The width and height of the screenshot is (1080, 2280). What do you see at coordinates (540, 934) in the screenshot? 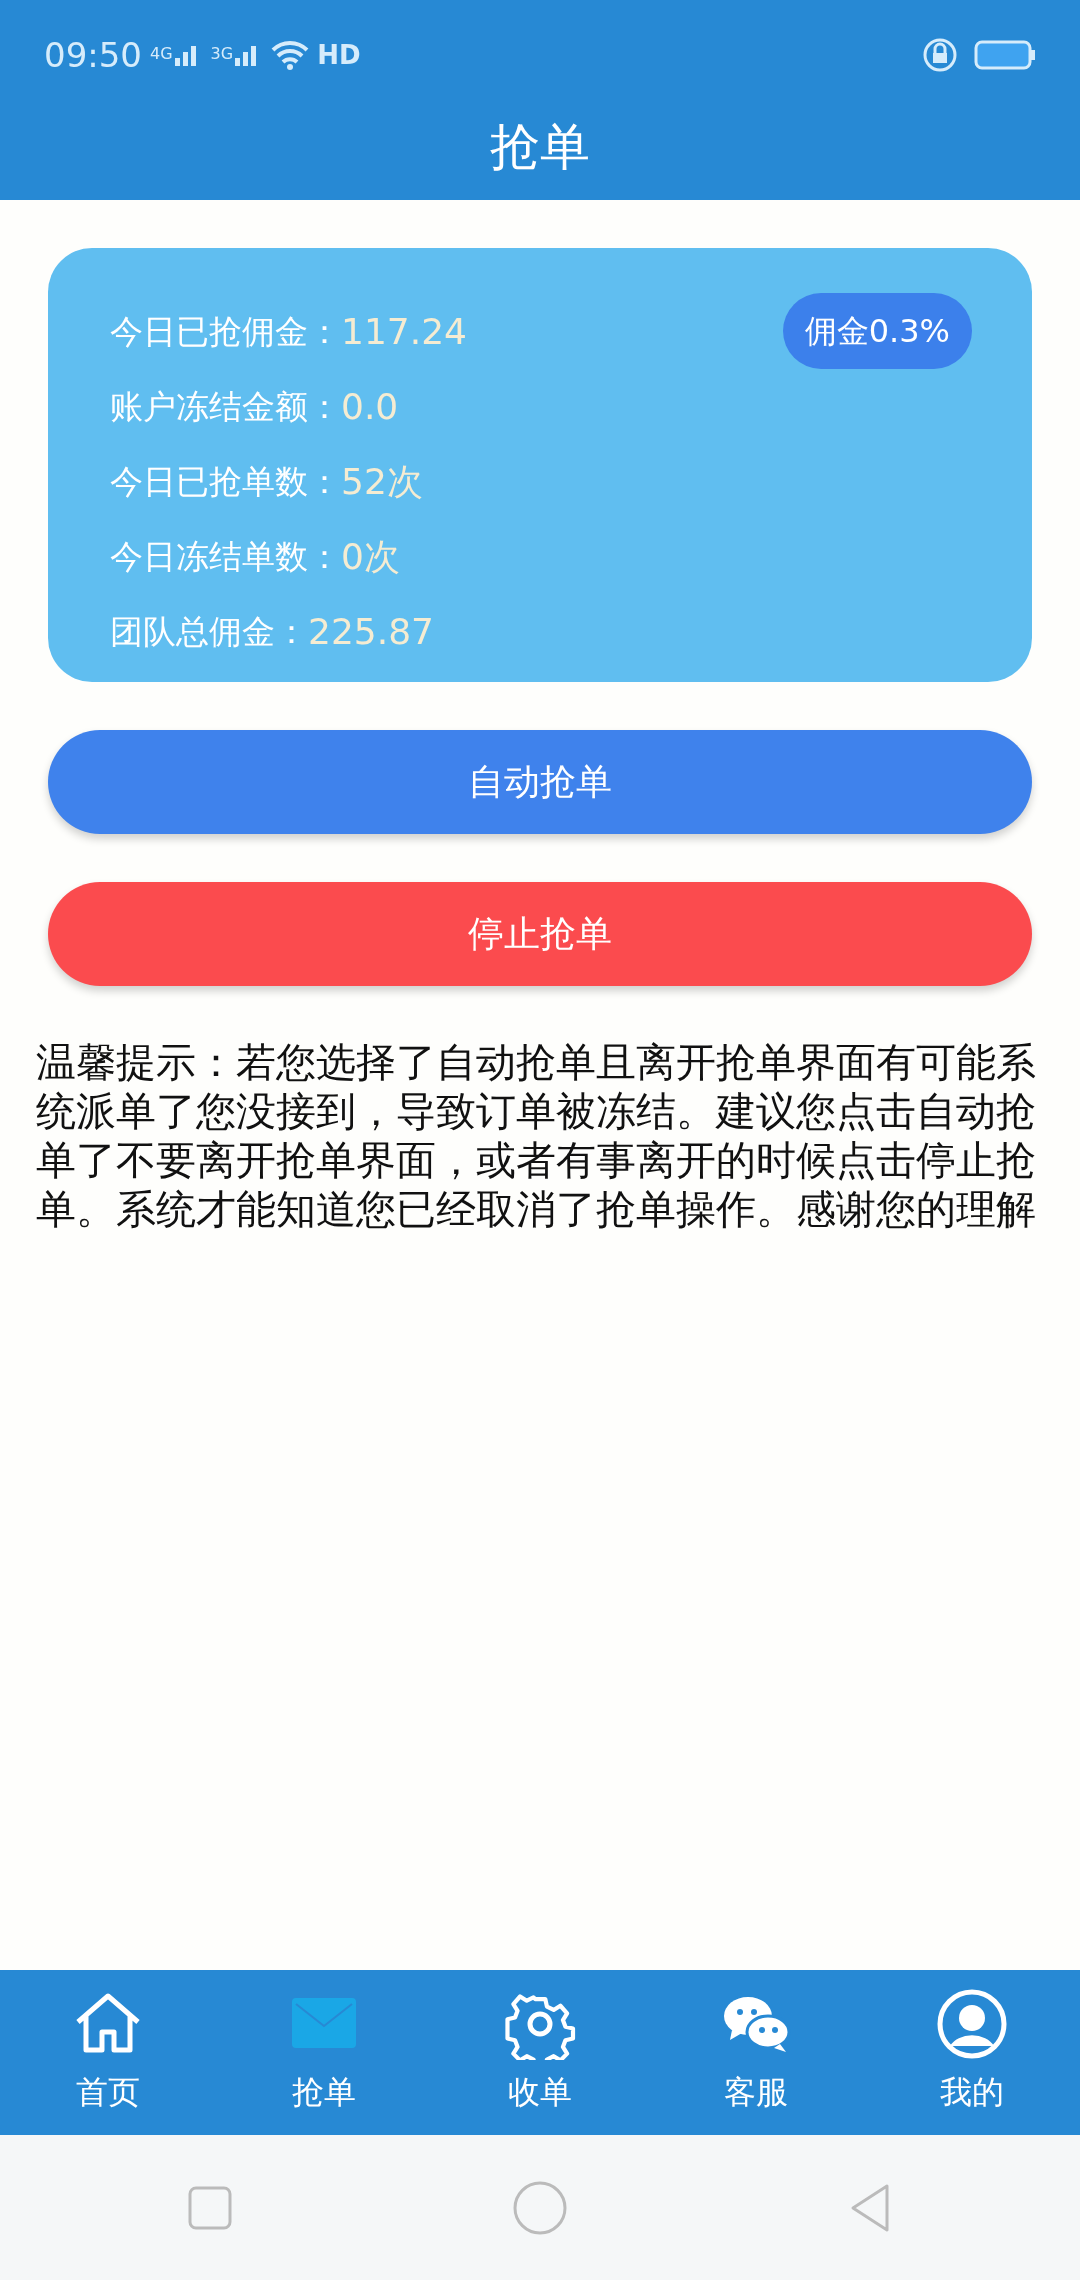
I see `stop-grab-button: 停止抢单` at bounding box center [540, 934].